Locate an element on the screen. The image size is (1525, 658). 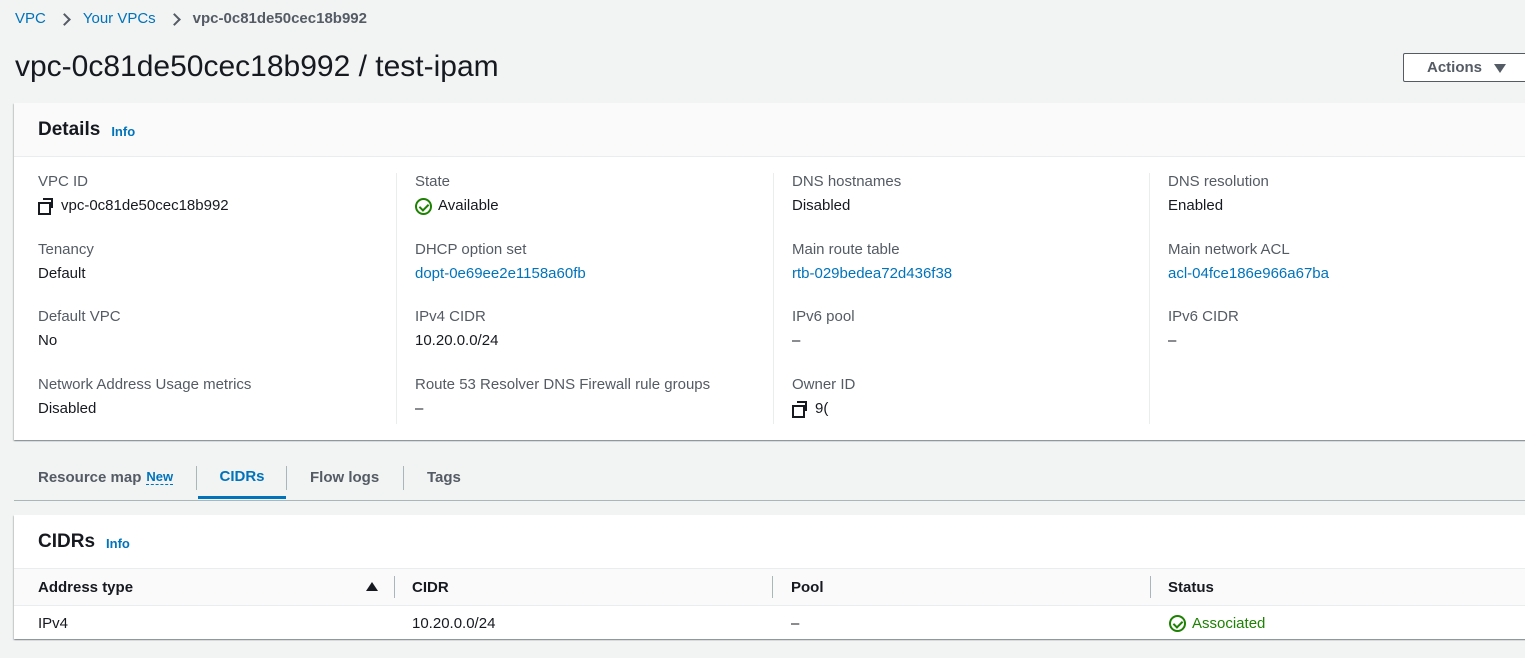
tab-tags: Tags is located at coordinates (444, 477).